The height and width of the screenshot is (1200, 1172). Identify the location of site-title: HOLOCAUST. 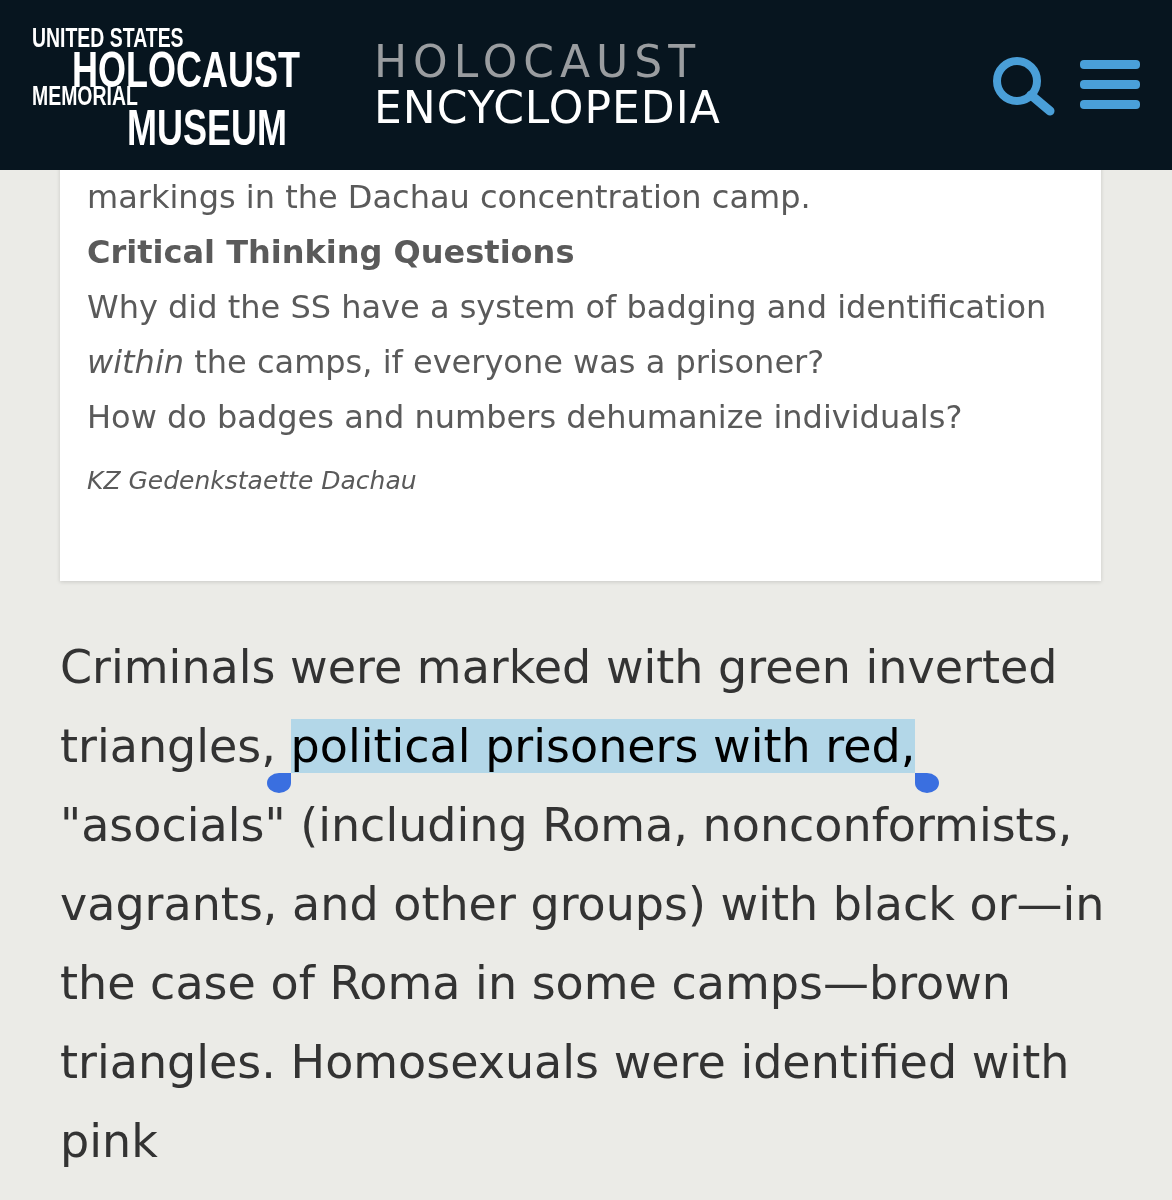
(547, 61).